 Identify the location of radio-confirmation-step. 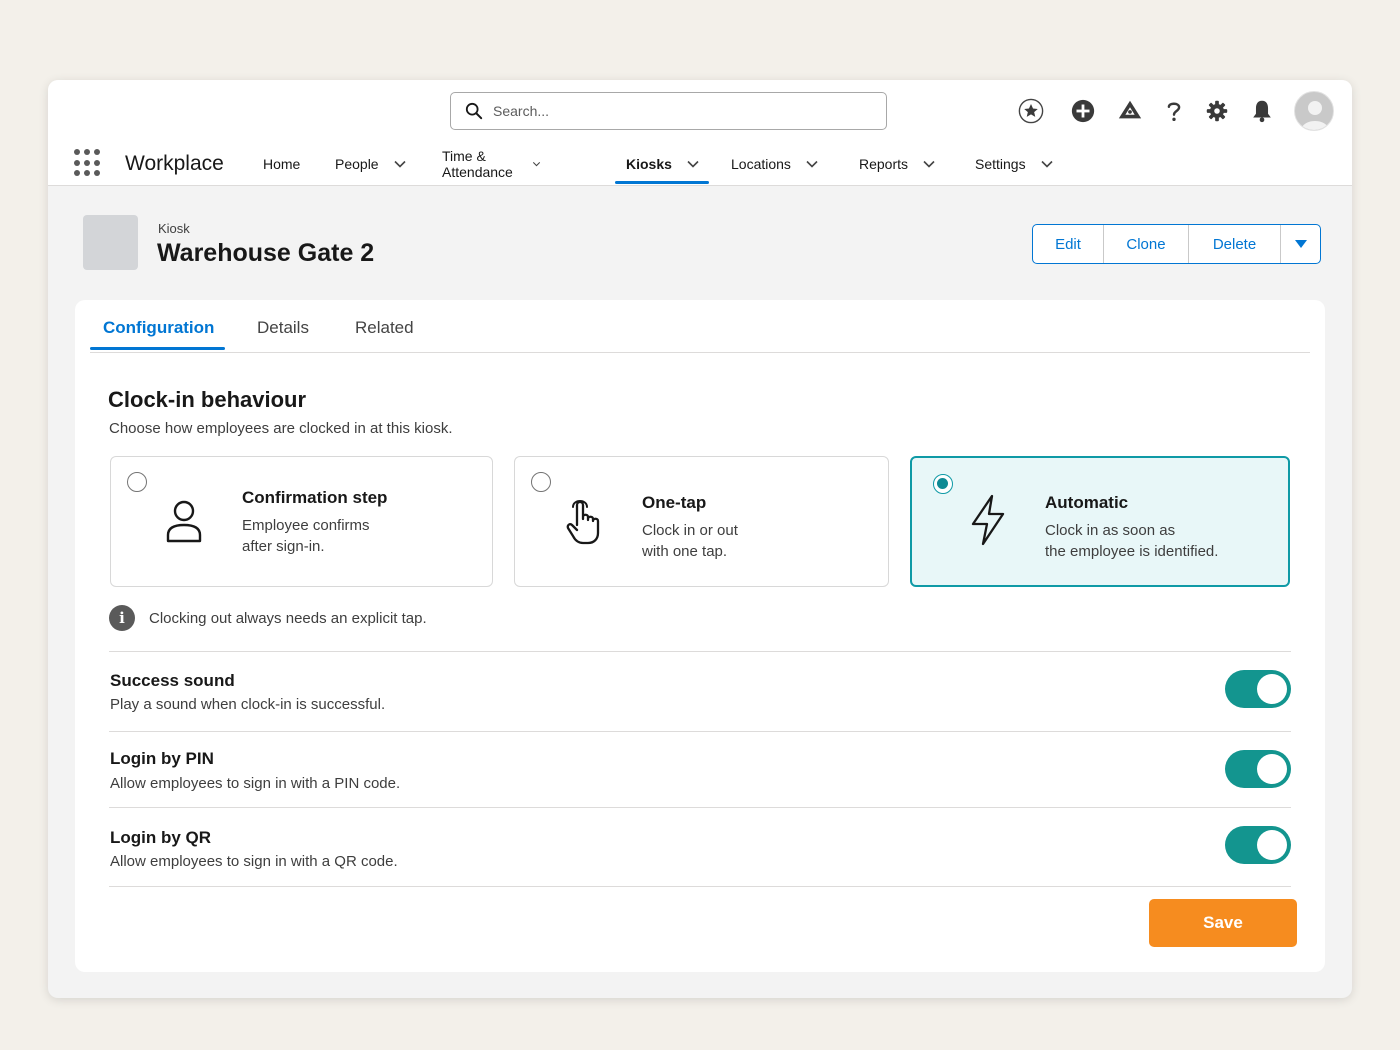
(137, 482).